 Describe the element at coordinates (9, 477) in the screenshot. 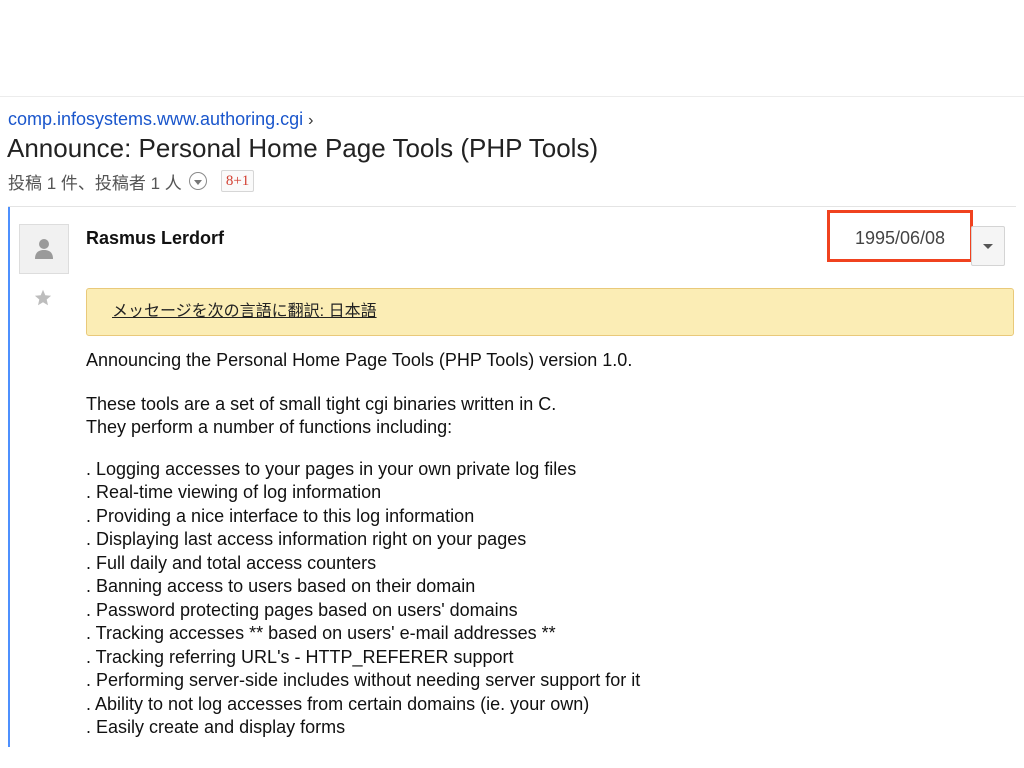

I see `thread-accent-bar` at that location.